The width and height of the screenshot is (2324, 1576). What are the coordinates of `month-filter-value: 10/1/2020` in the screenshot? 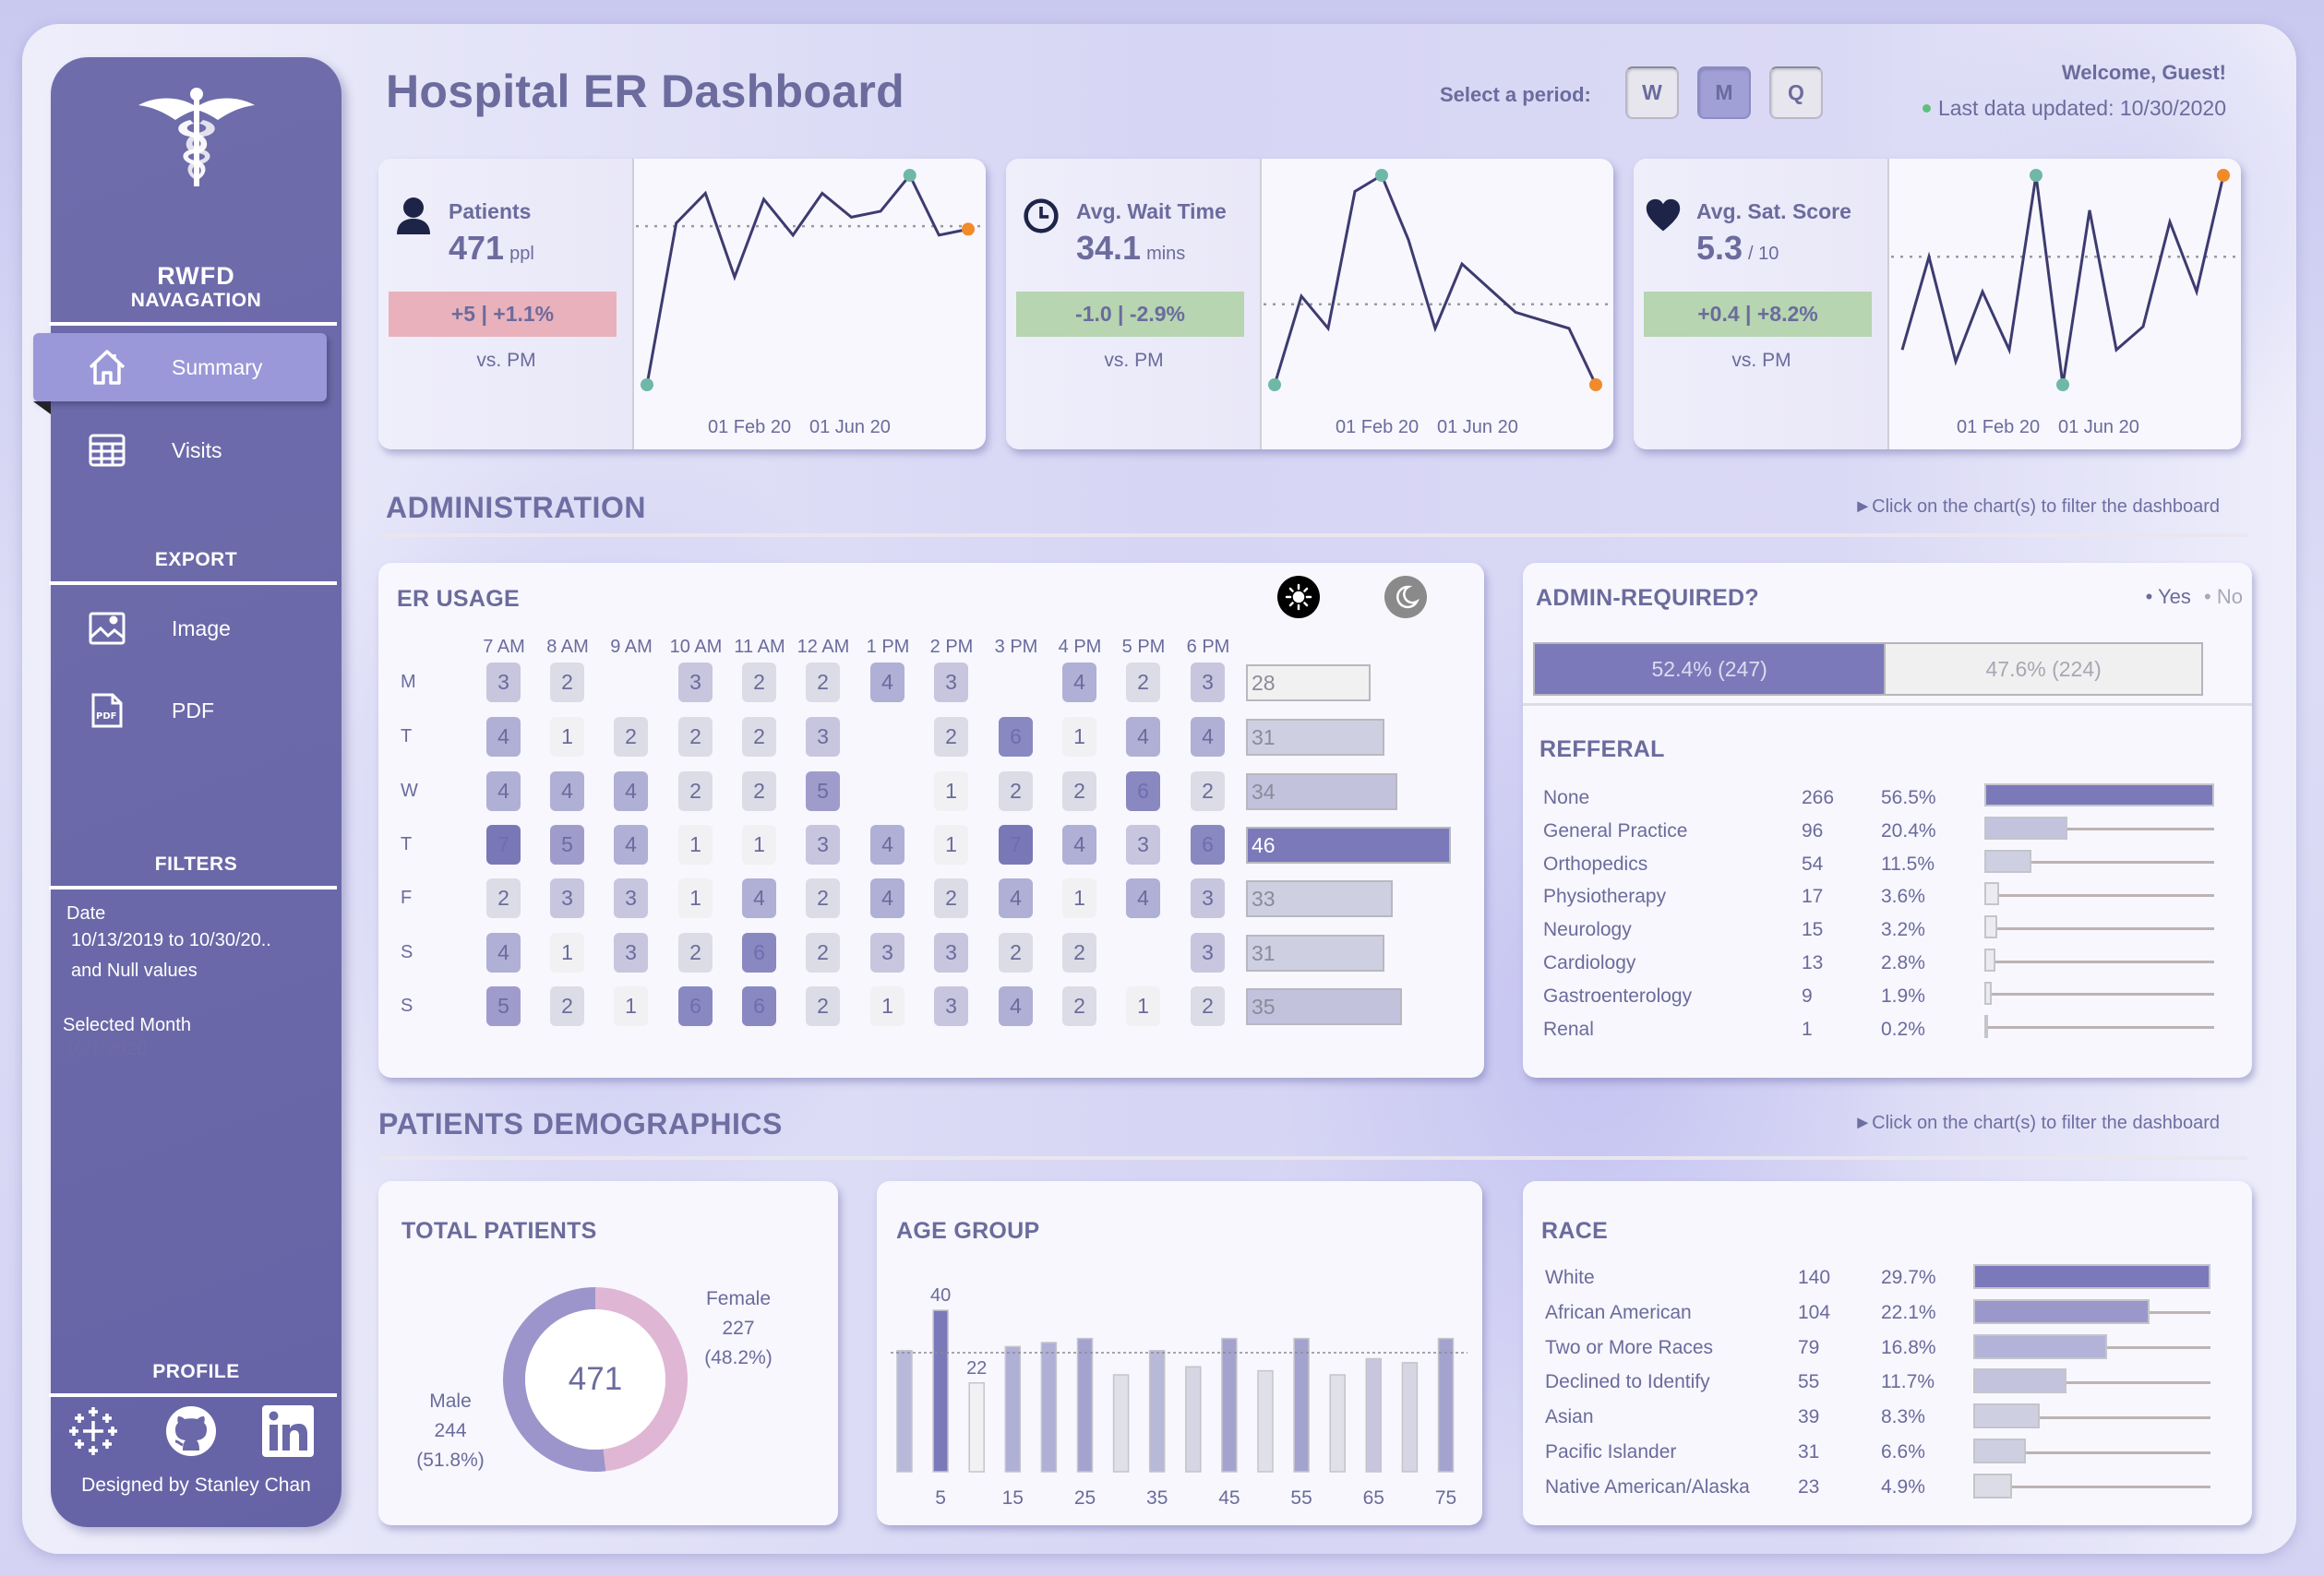 It's located at (106, 1049).